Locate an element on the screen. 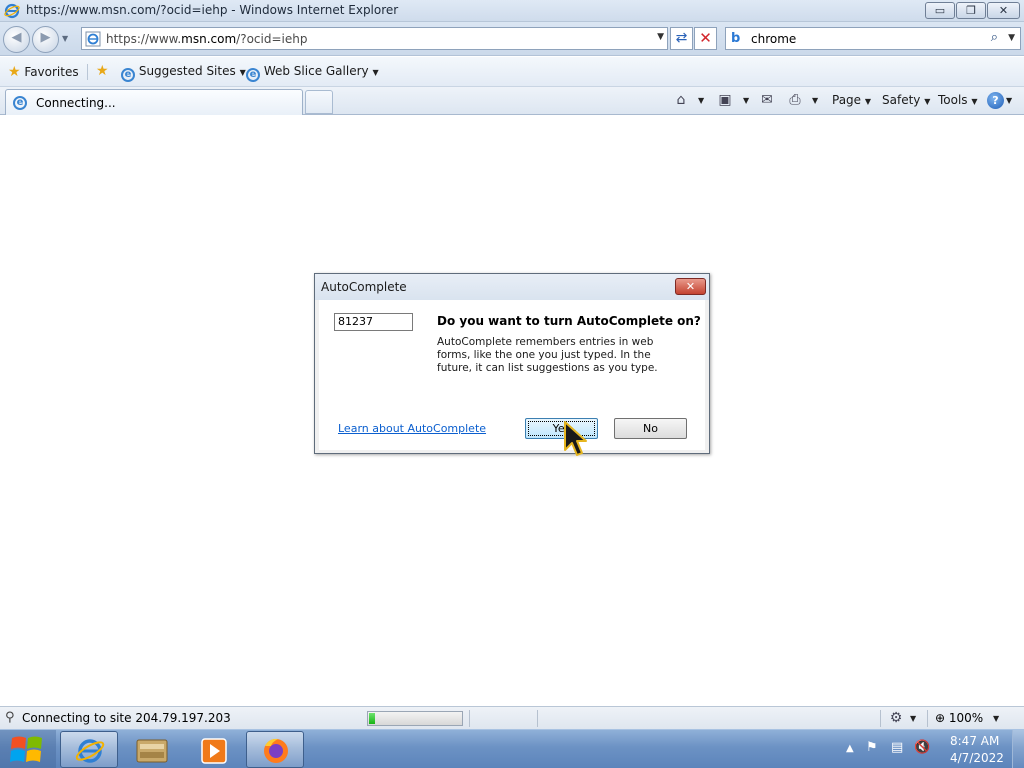 The image size is (1024, 768). close-icon: ✕ is located at coordinates (690, 286).